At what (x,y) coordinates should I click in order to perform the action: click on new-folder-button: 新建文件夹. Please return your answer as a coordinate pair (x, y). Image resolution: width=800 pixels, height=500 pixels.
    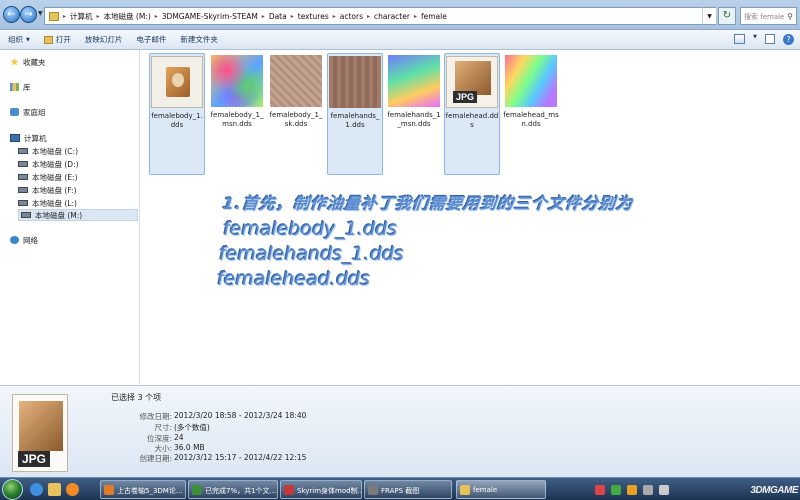
    Looking at the image, I should click on (199, 39).